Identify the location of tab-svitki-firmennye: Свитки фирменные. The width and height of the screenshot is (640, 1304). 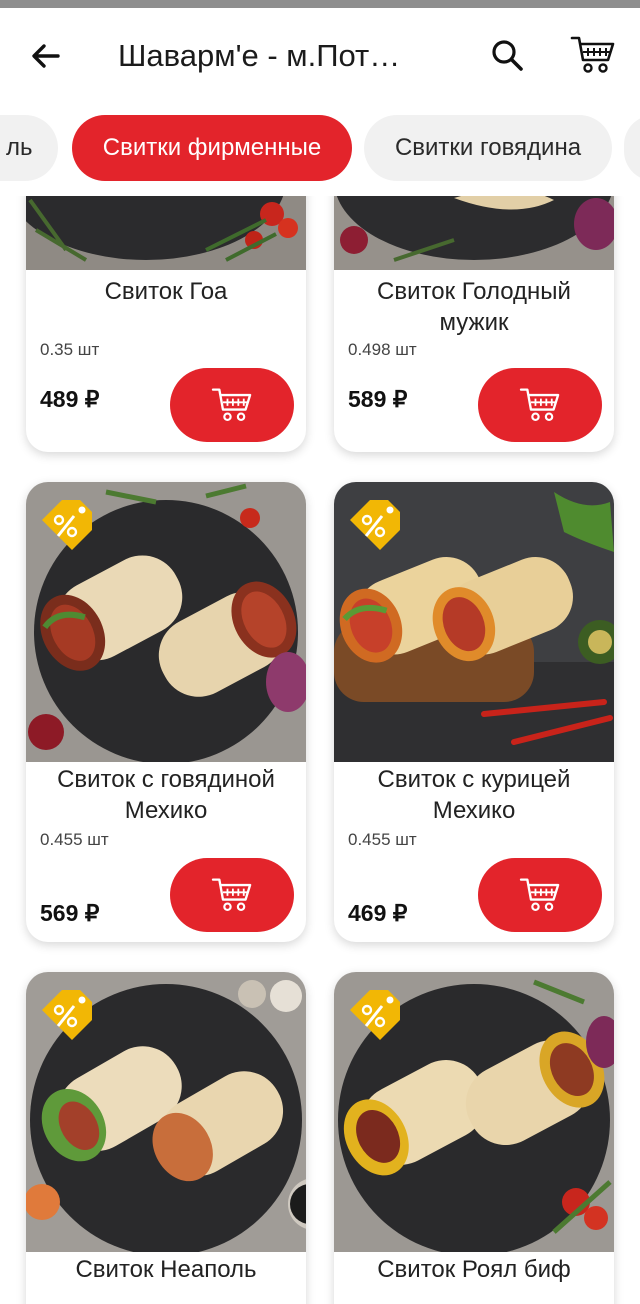
(212, 148).